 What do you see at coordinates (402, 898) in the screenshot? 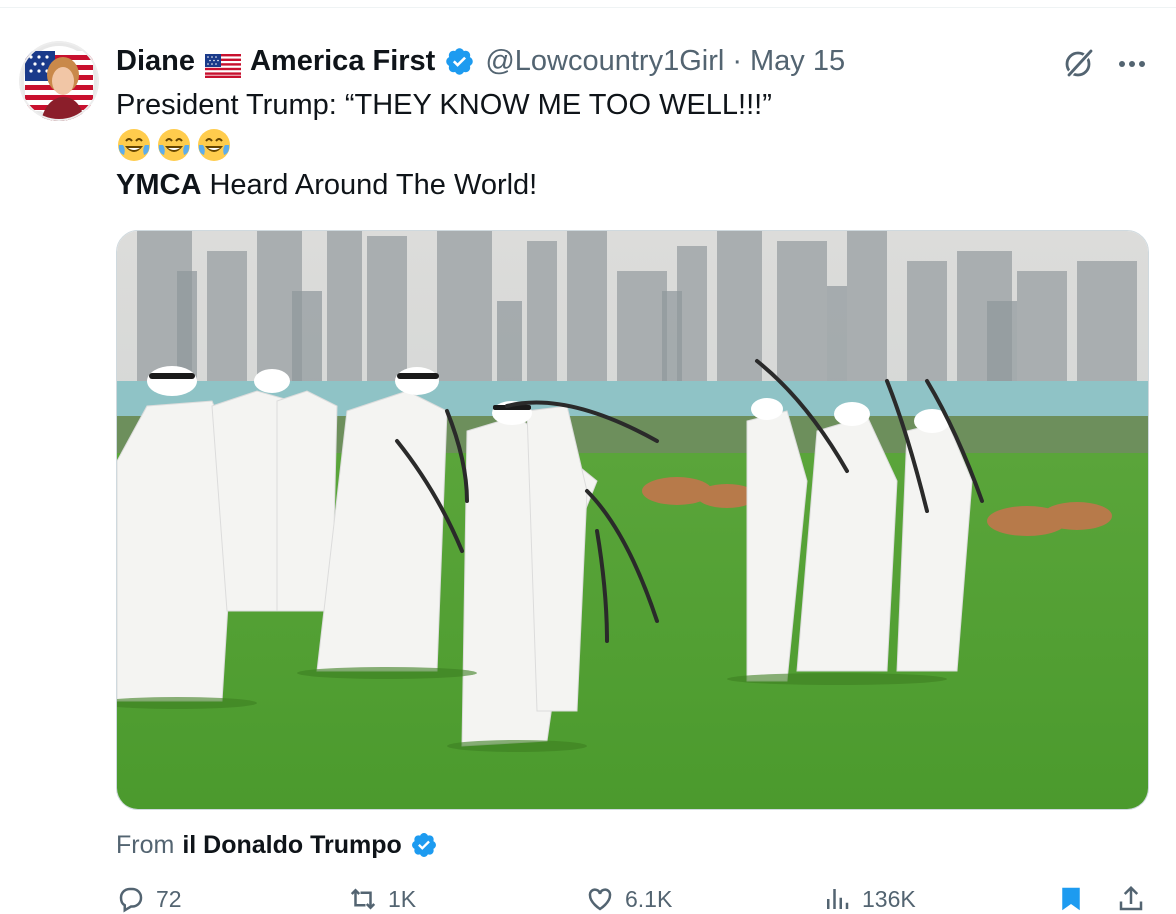
I see `repost-count: 1K` at bounding box center [402, 898].